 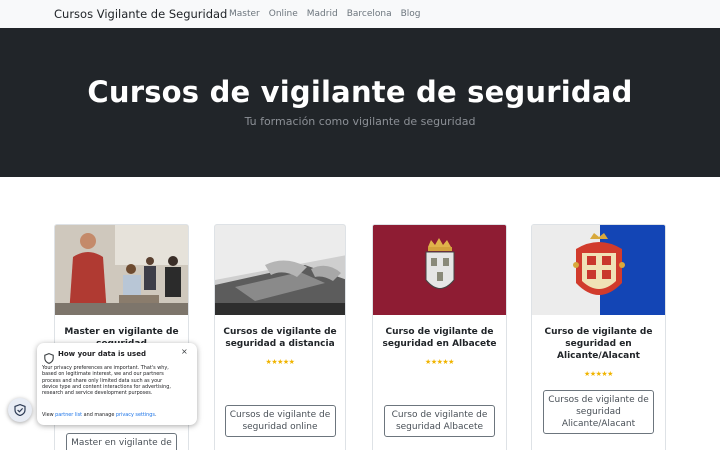 What do you see at coordinates (48, 415) in the screenshot?
I see `footer-text: View` at bounding box center [48, 415].